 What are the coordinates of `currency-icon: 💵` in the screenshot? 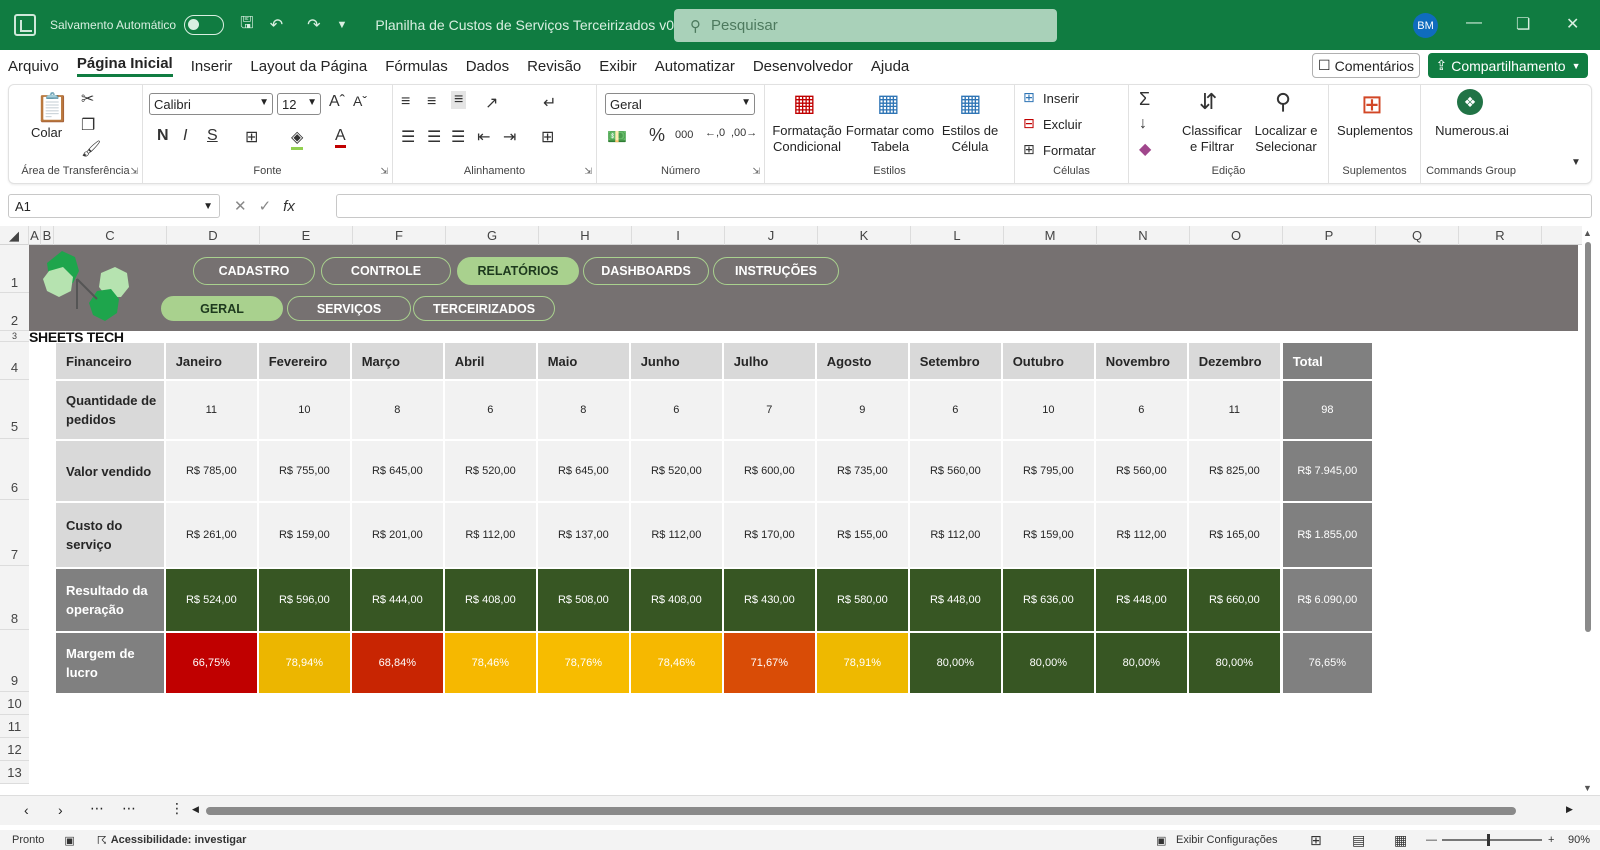 It's located at (617, 137).